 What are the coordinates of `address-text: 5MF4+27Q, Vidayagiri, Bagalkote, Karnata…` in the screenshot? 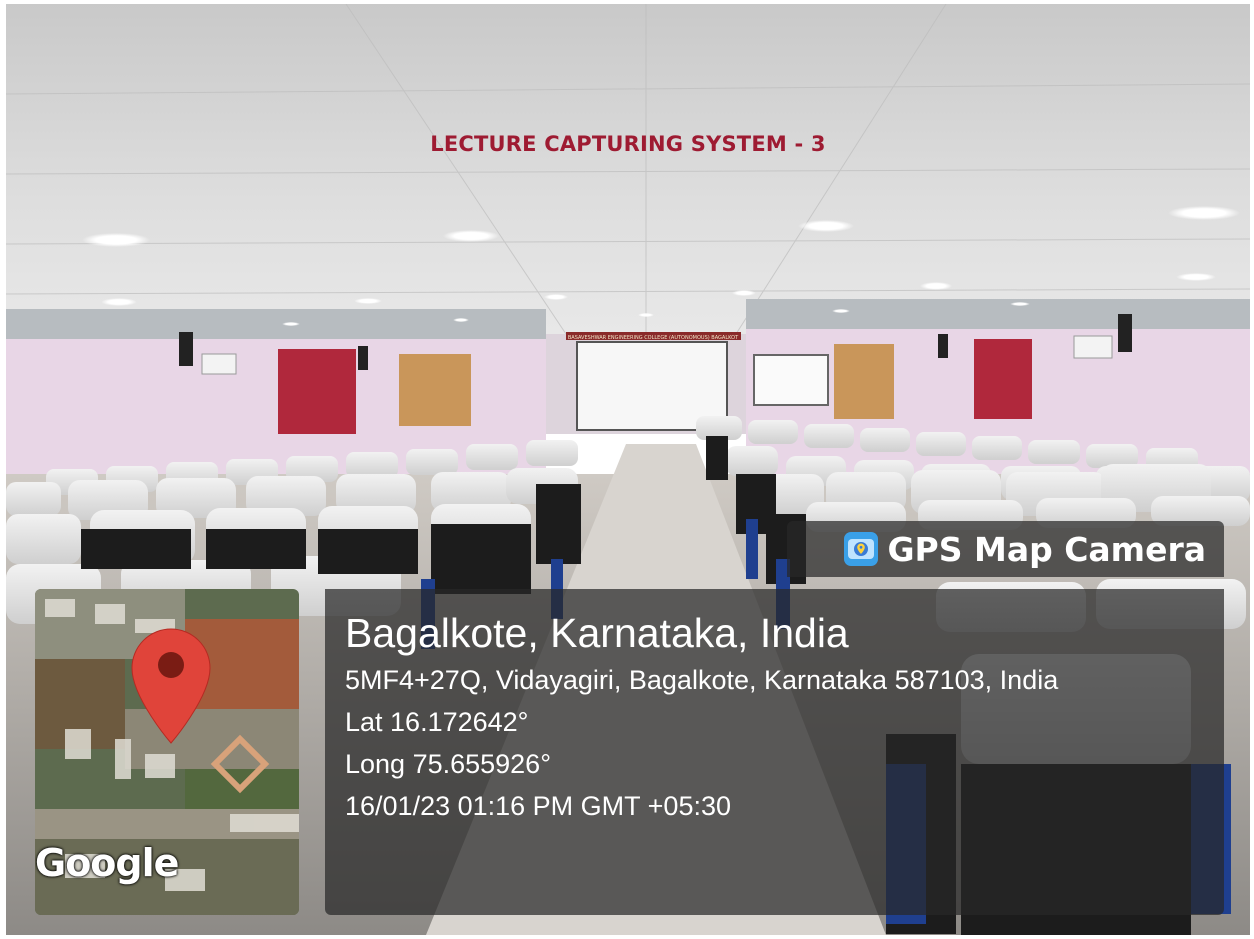 It's located at (702, 680).